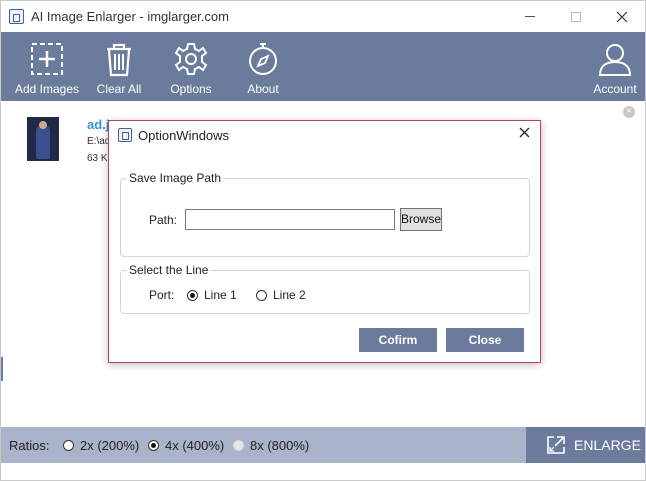 The image size is (646, 481). I want to click on title-bar: AI Image Enlarger - imglarger.com, so click(323, 16).